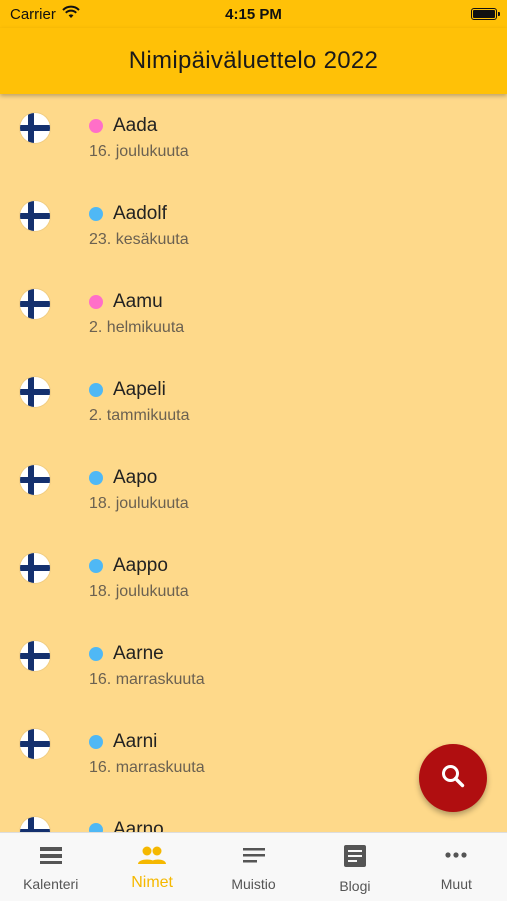  Describe the element at coordinates (139, 151) in the screenshot. I see `nameday-date: 16. joulukuuta` at that location.